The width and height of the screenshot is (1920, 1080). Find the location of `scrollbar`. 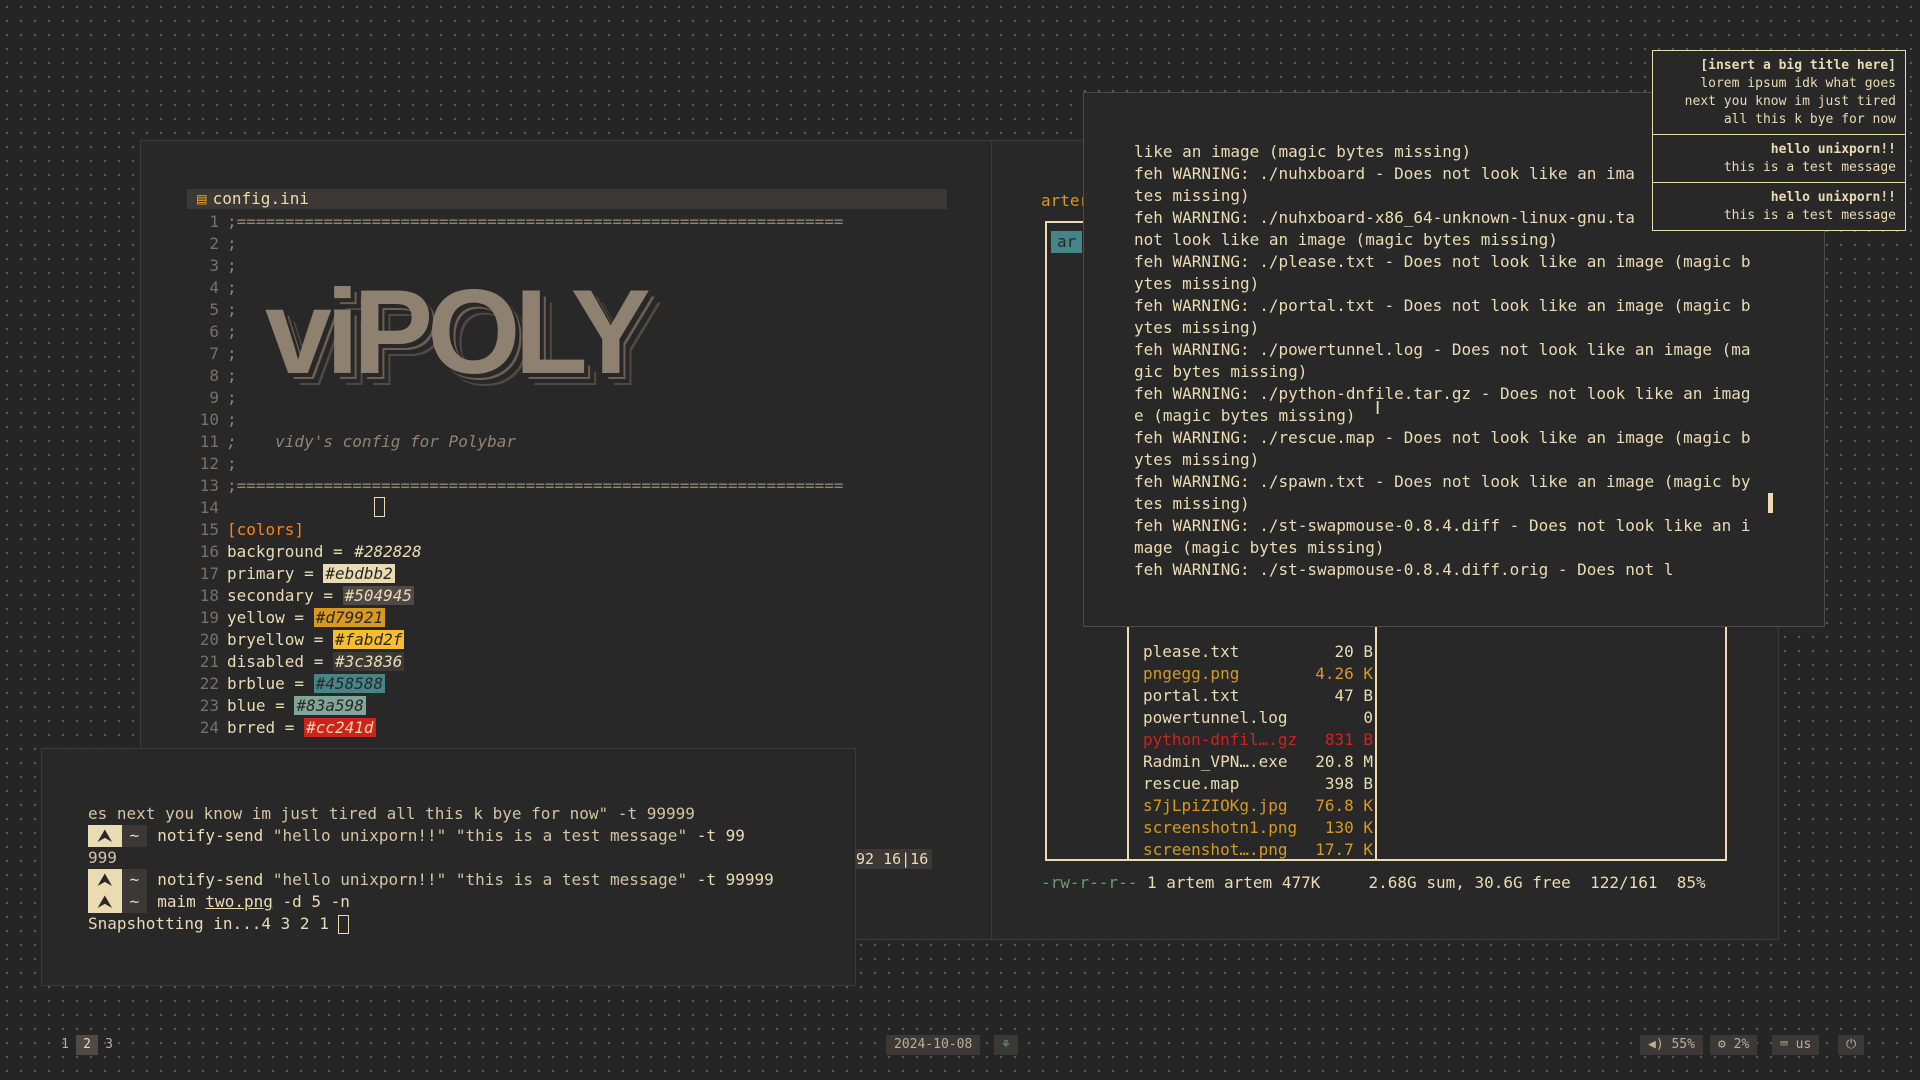

scrollbar is located at coordinates (1770, 503).